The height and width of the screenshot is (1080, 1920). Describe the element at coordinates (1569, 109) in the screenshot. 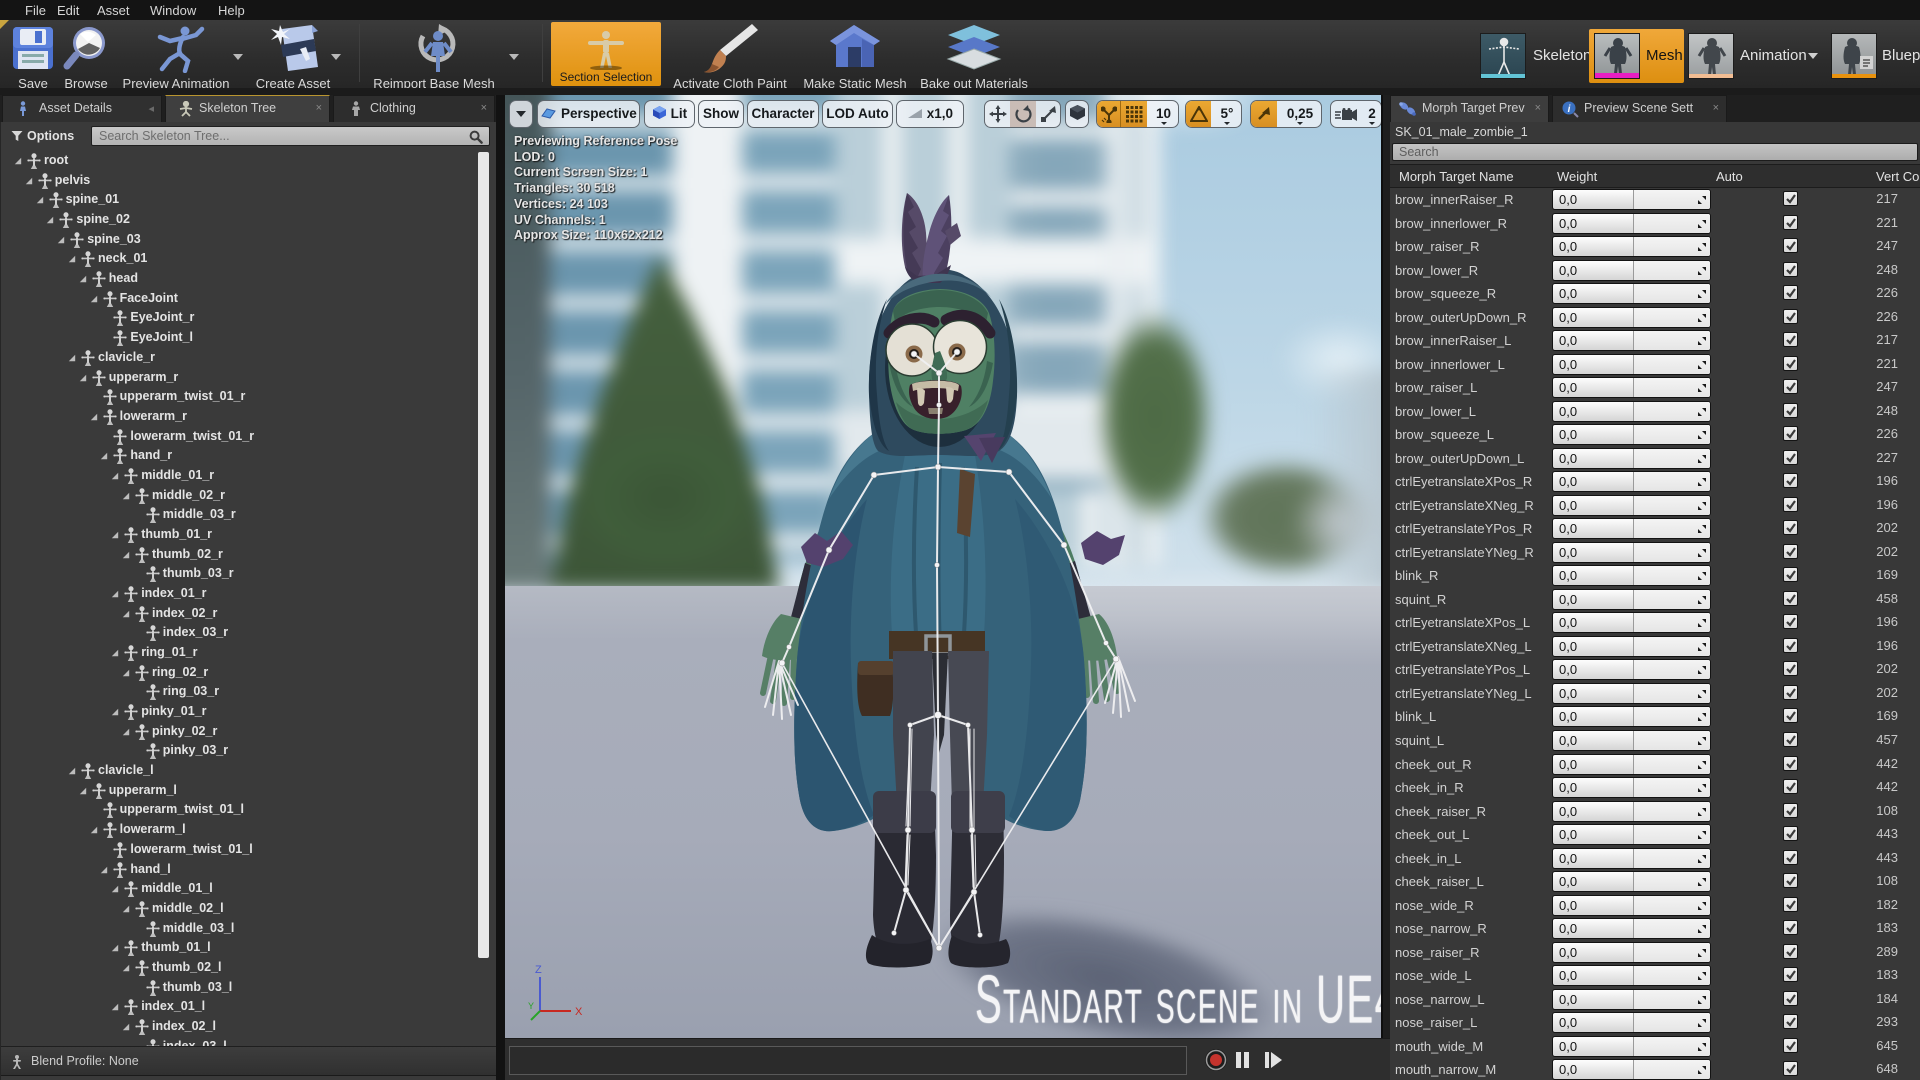

I see `svg-text: i` at that location.